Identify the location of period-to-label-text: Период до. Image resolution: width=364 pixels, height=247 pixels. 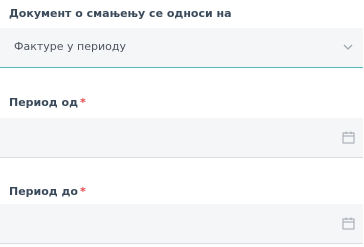
(43, 191).